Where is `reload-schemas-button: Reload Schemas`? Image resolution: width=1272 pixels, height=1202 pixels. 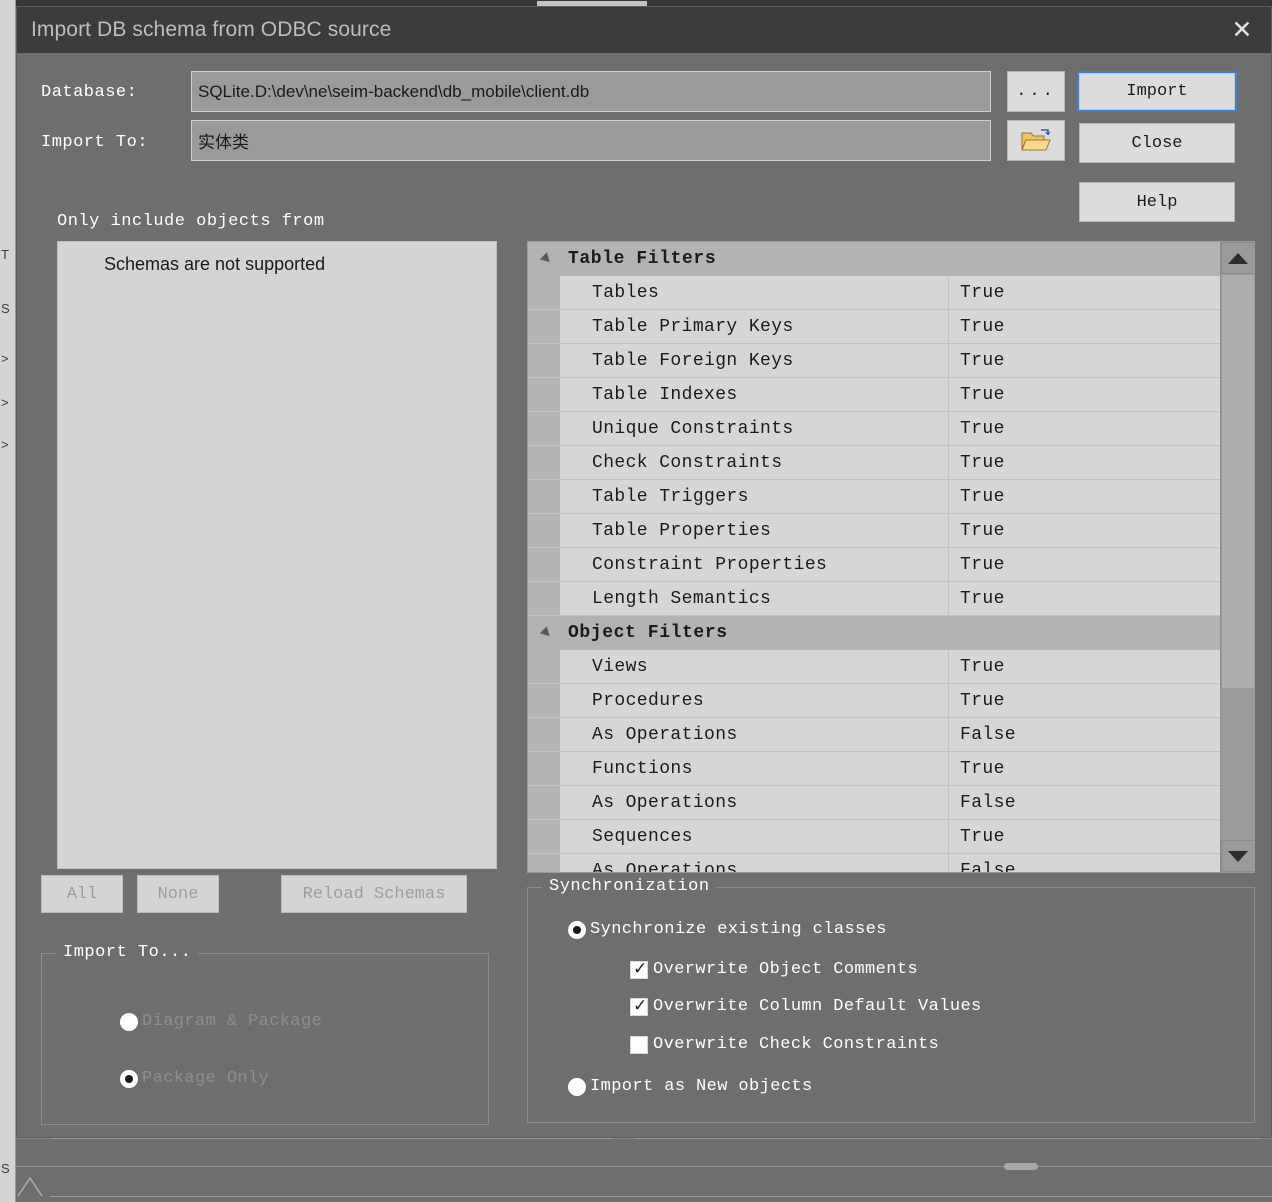 reload-schemas-button: Reload Schemas is located at coordinates (374, 894).